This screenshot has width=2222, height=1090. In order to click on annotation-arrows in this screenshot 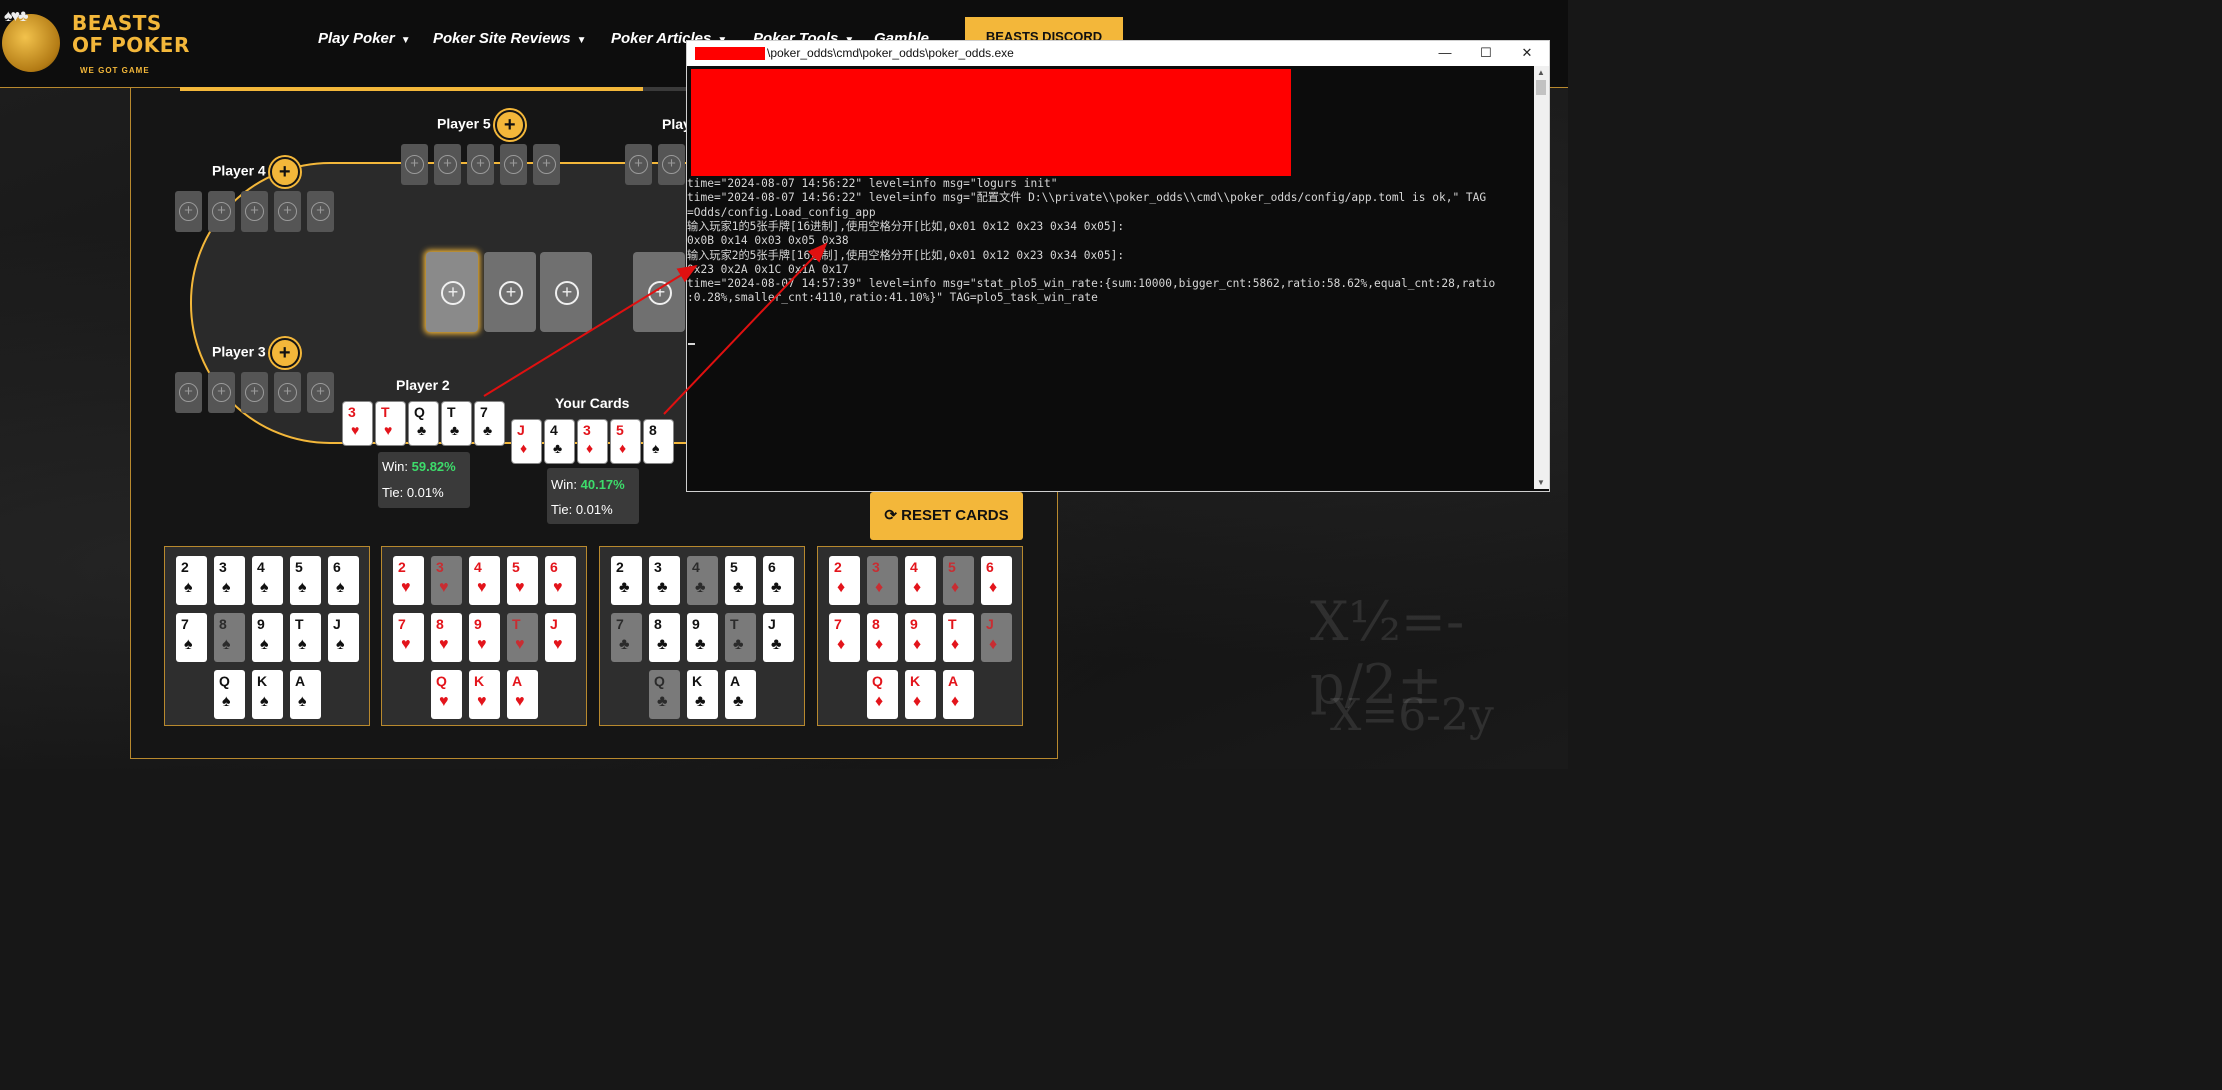, I will do `click(655, 328)`.